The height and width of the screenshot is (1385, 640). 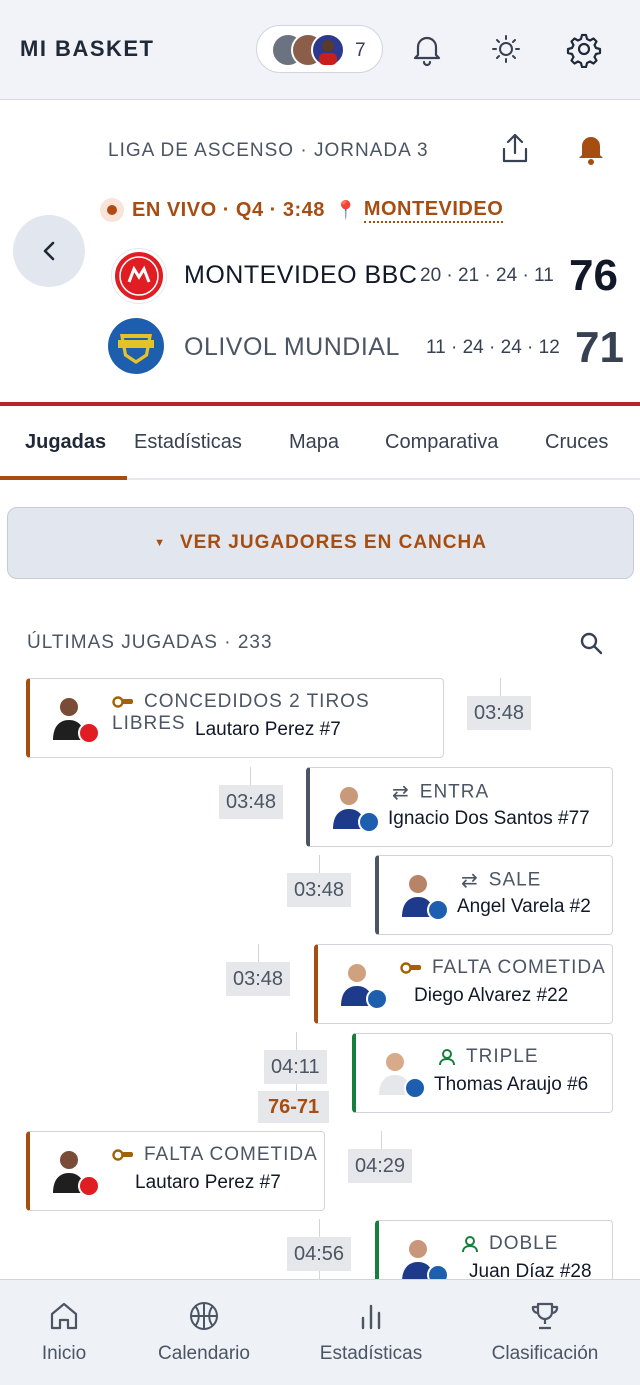 I want to click on players-on-court-button: ▼ VER JUGADORES EN CANCHA, so click(x=320, y=543).